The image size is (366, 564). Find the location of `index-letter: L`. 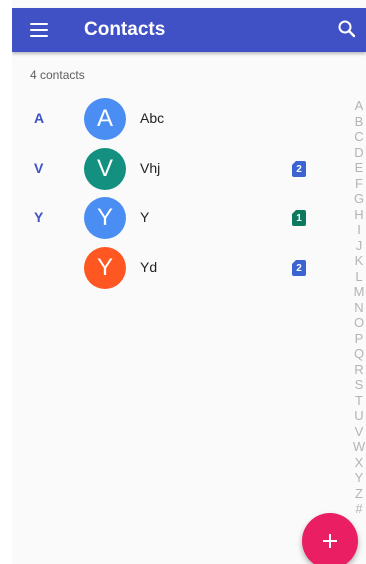

index-letter: L is located at coordinates (359, 277).